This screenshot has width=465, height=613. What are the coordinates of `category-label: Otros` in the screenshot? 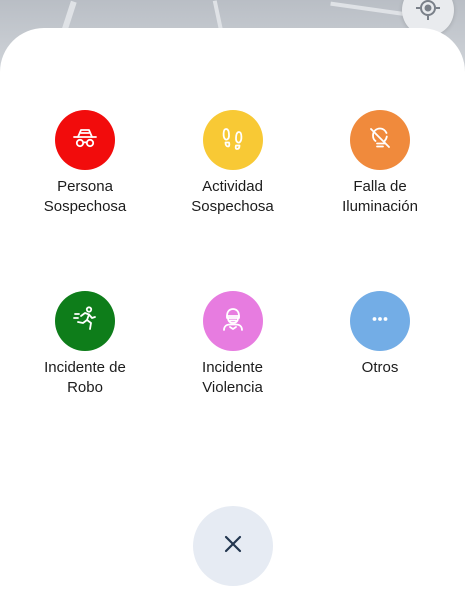 It's located at (380, 367).